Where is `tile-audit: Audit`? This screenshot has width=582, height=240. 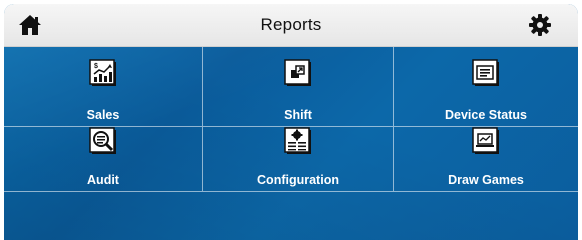
tile-audit: Audit is located at coordinates (103, 159).